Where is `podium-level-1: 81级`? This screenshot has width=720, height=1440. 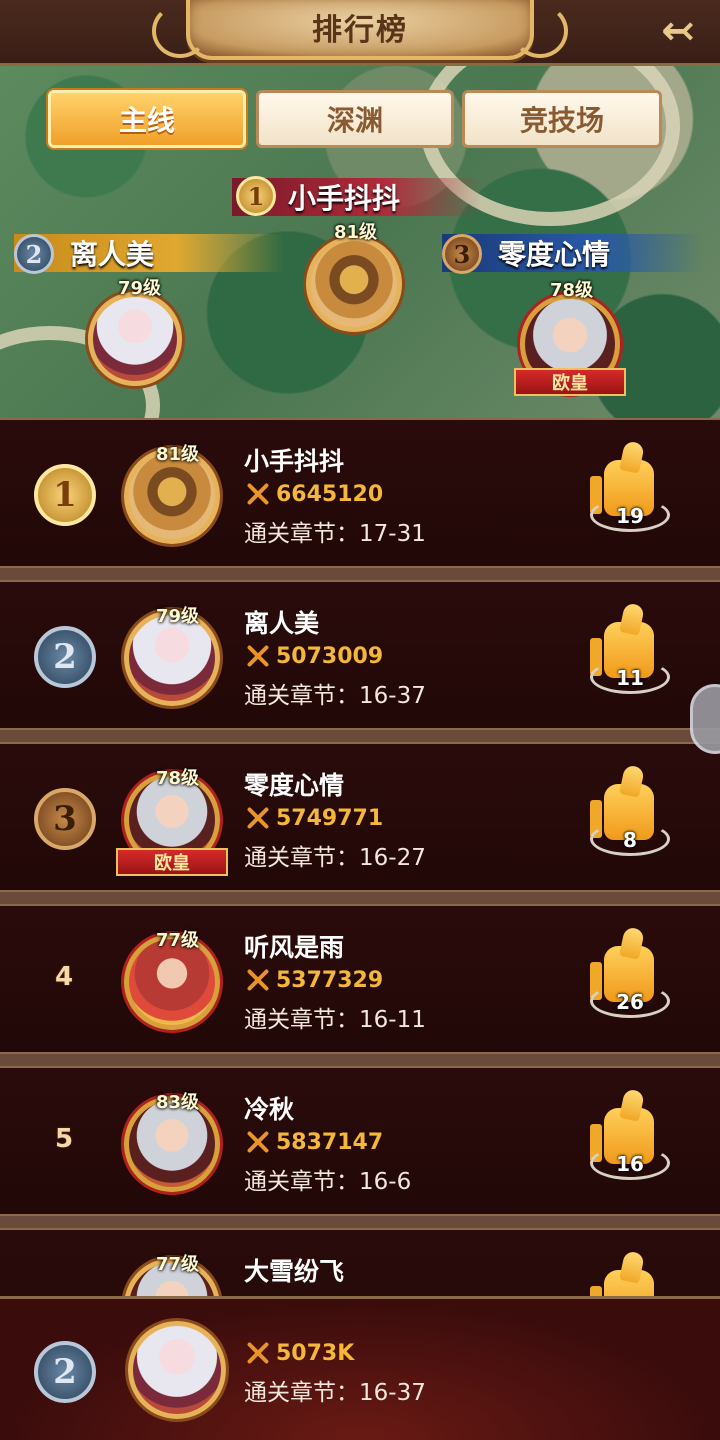 podium-level-1: 81级 is located at coordinates (356, 232).